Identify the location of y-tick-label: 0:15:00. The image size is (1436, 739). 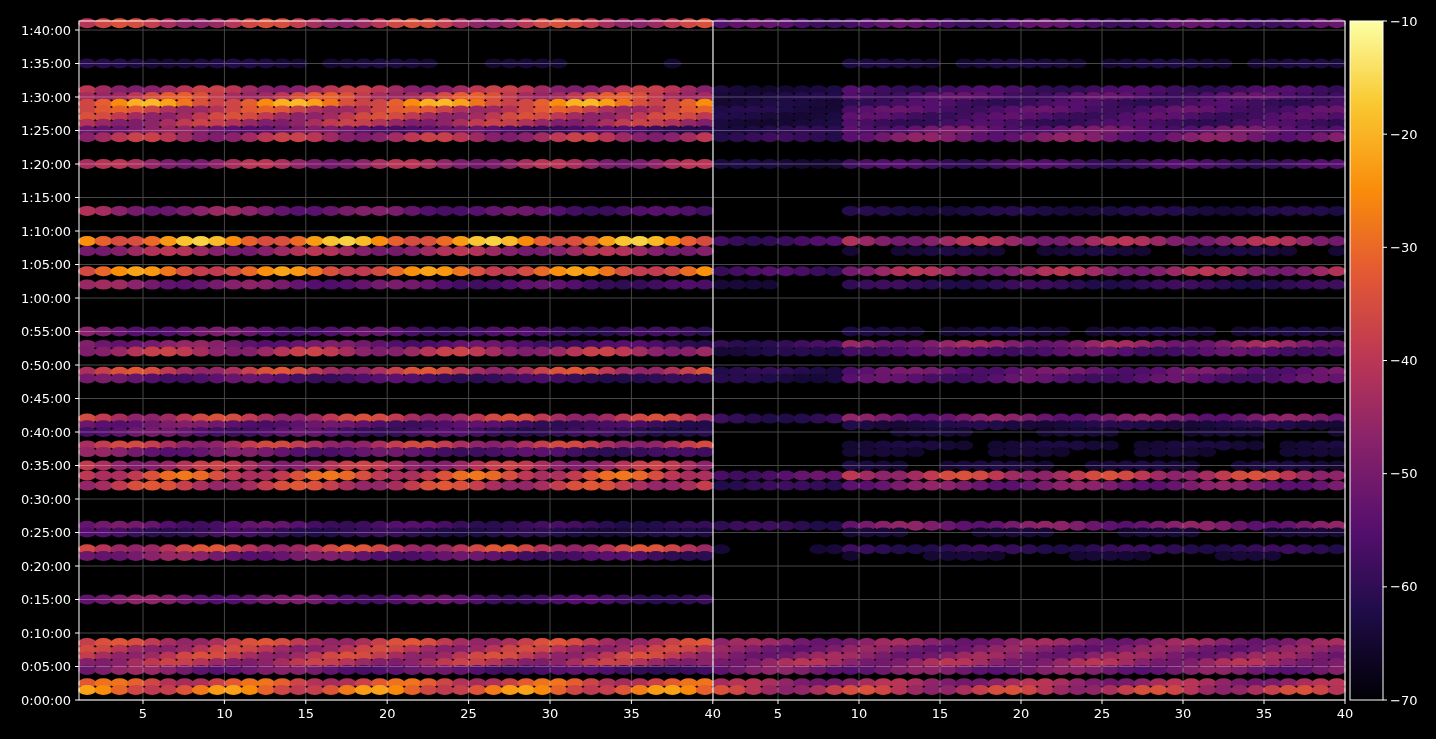
(45, 599).